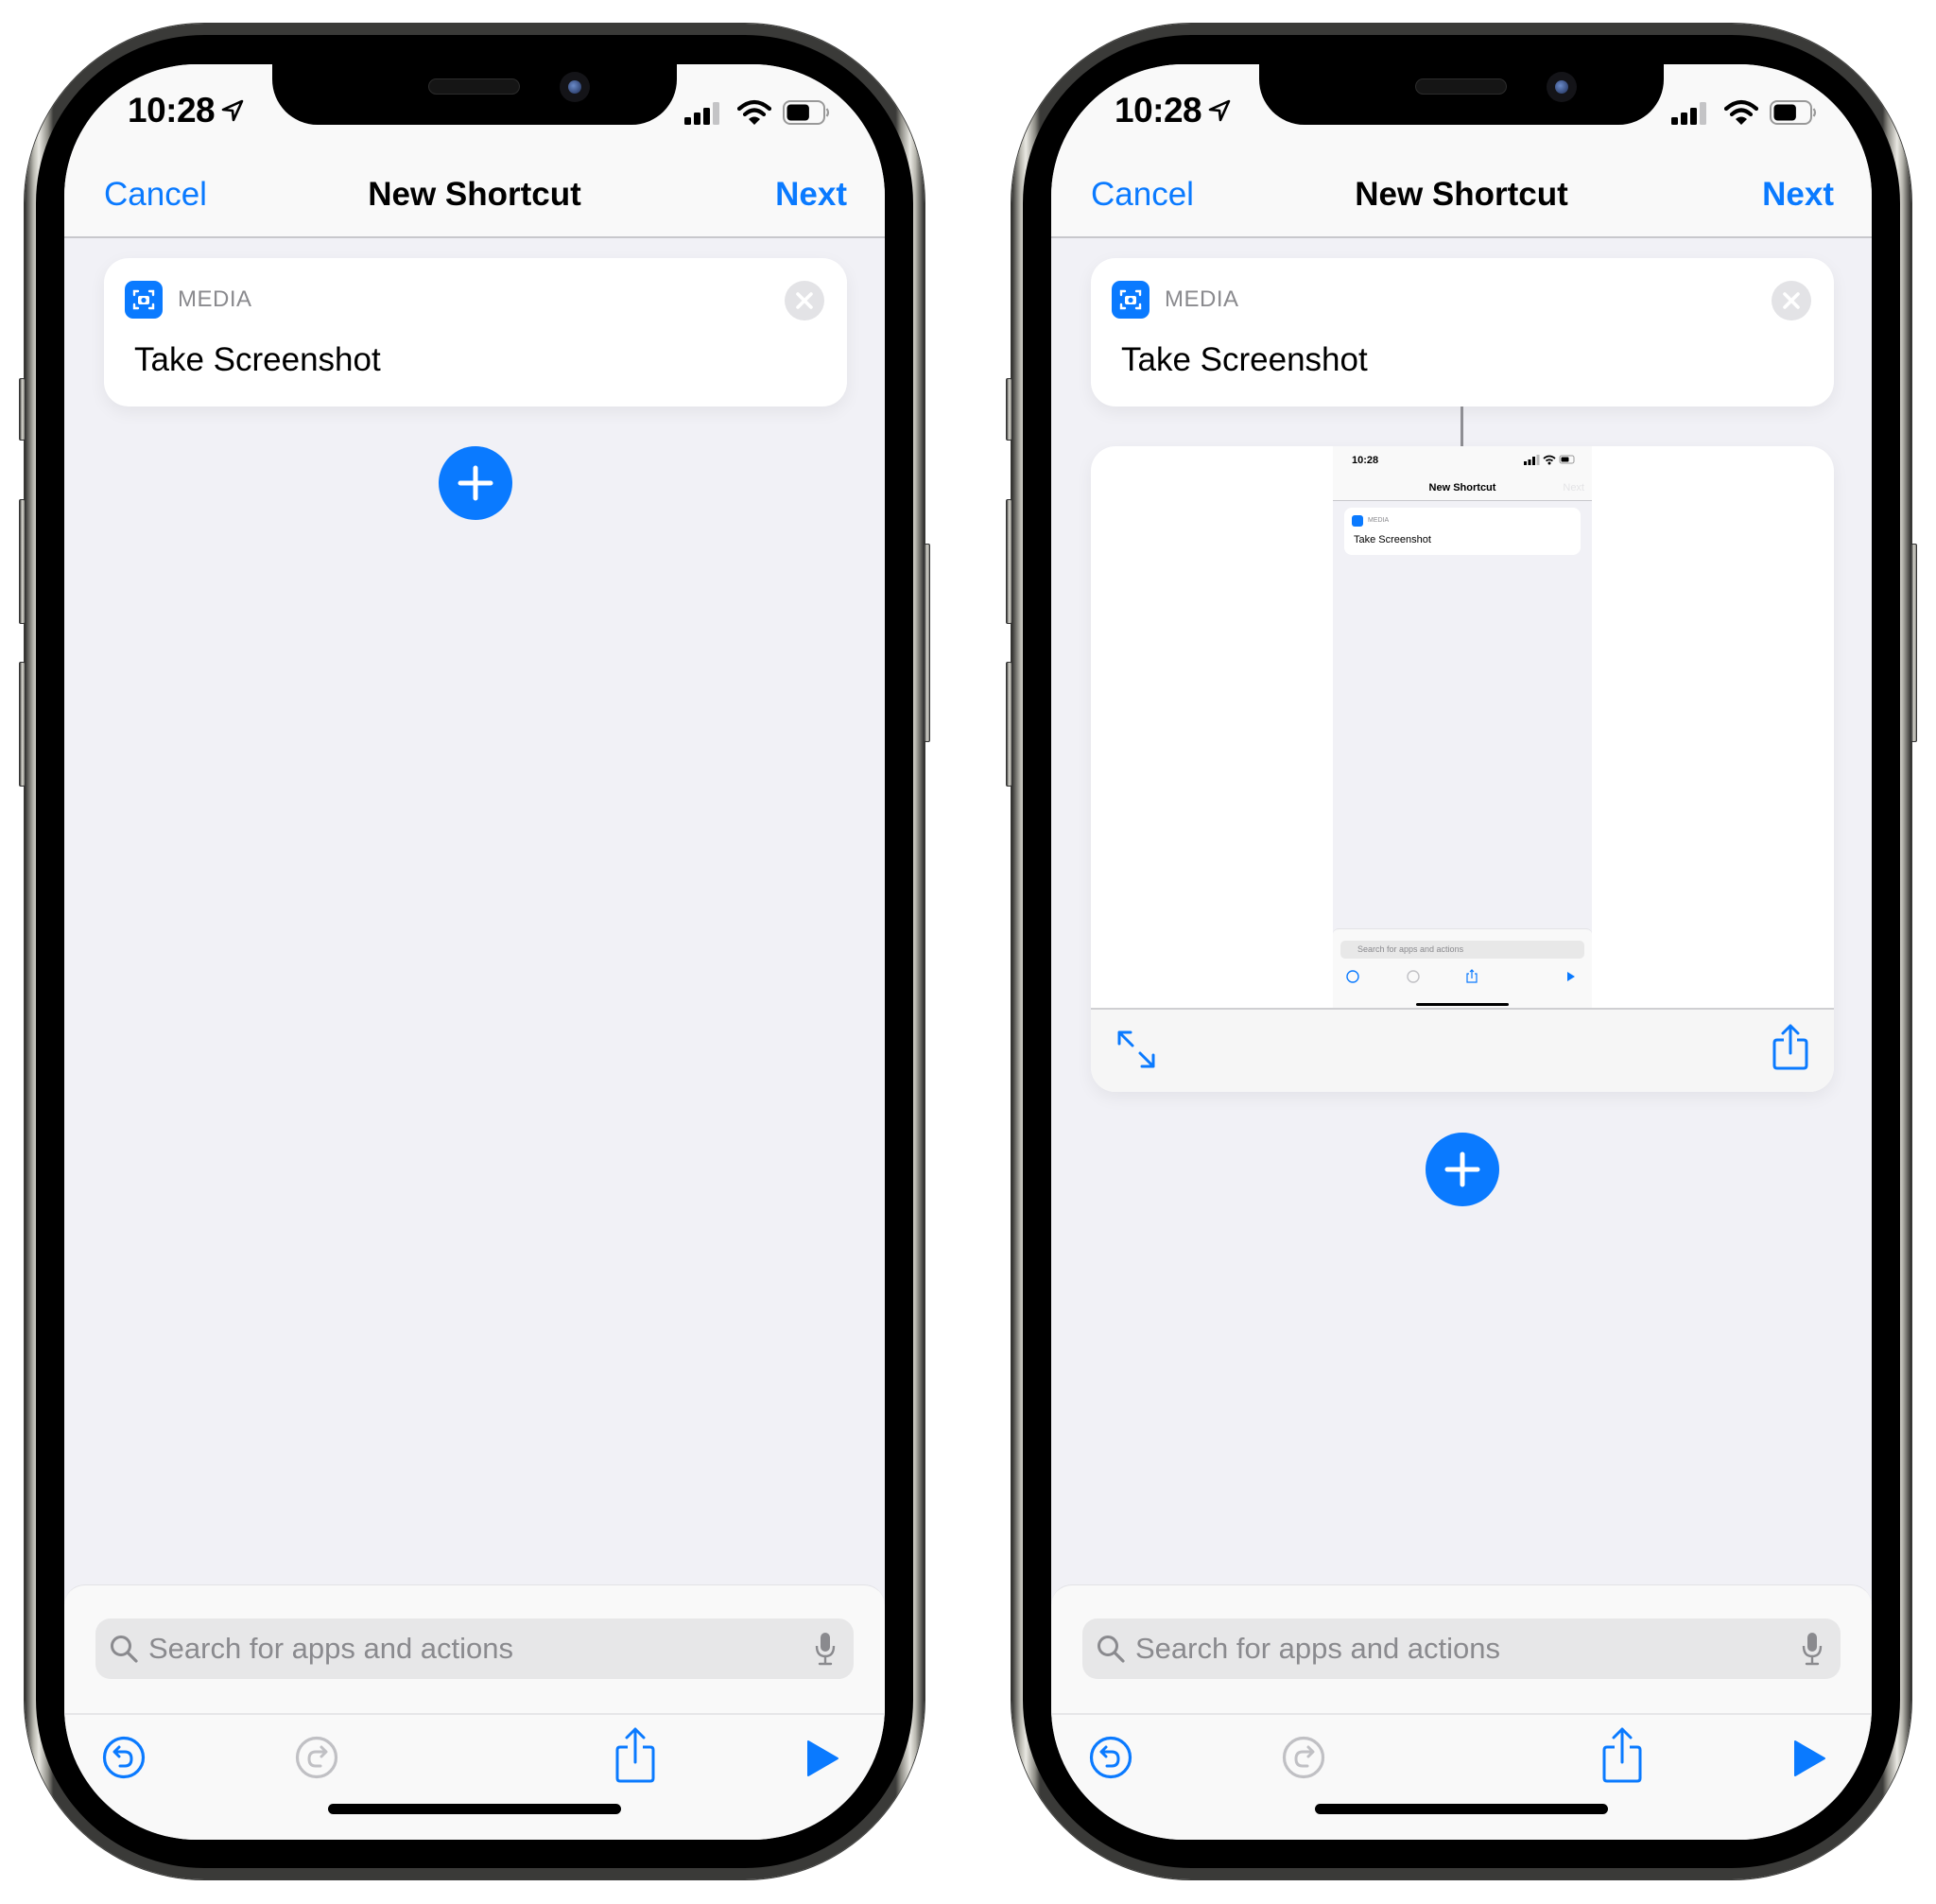 The height and width of the screenshot is (1904, 1936). Describe the element at coordinates (1136, 1049) in the screenshot. I see `expand-arrows-icon` at that location.